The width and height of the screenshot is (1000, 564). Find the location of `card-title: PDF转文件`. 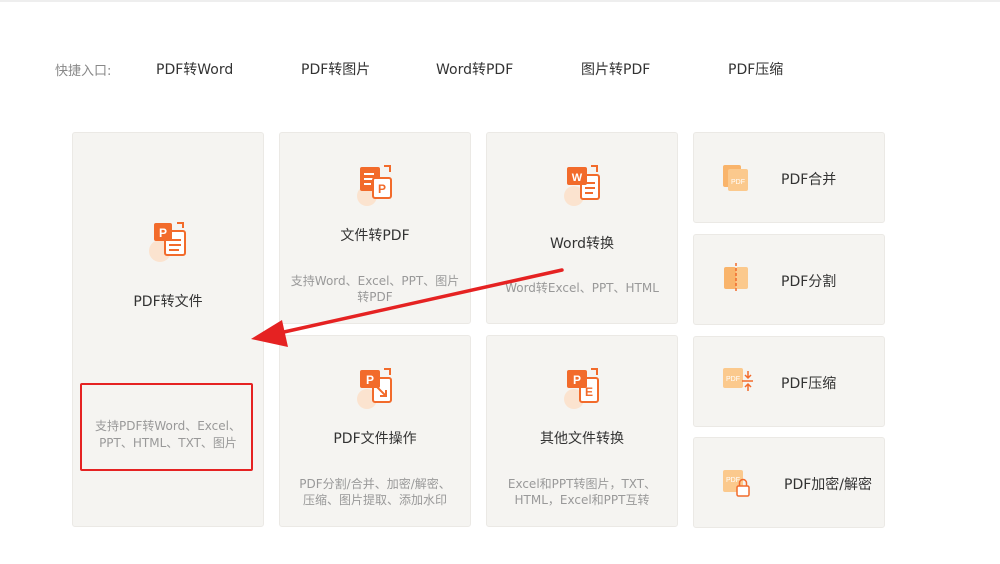

card-title: PDF转文件 is located at coordinates (168, 302).